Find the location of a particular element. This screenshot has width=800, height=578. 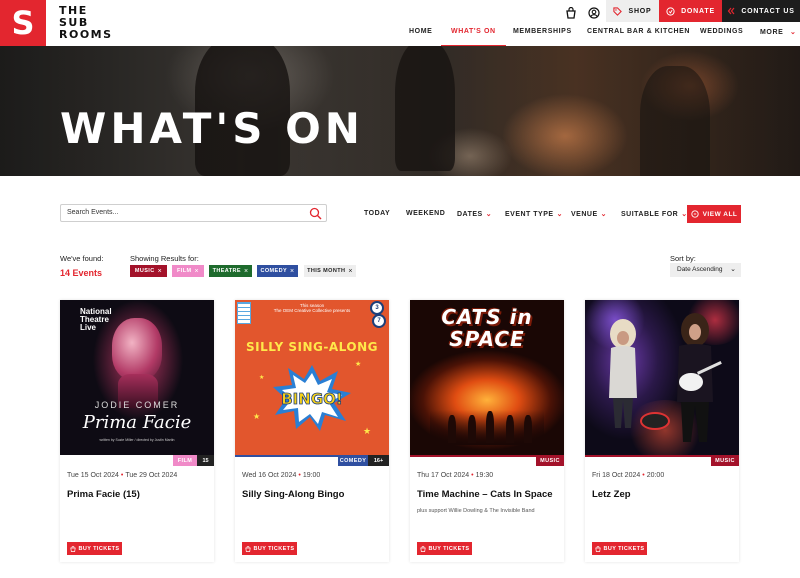

filter-suitable-for-label: SUITABLE FOR is located at coordinates (650, 214).